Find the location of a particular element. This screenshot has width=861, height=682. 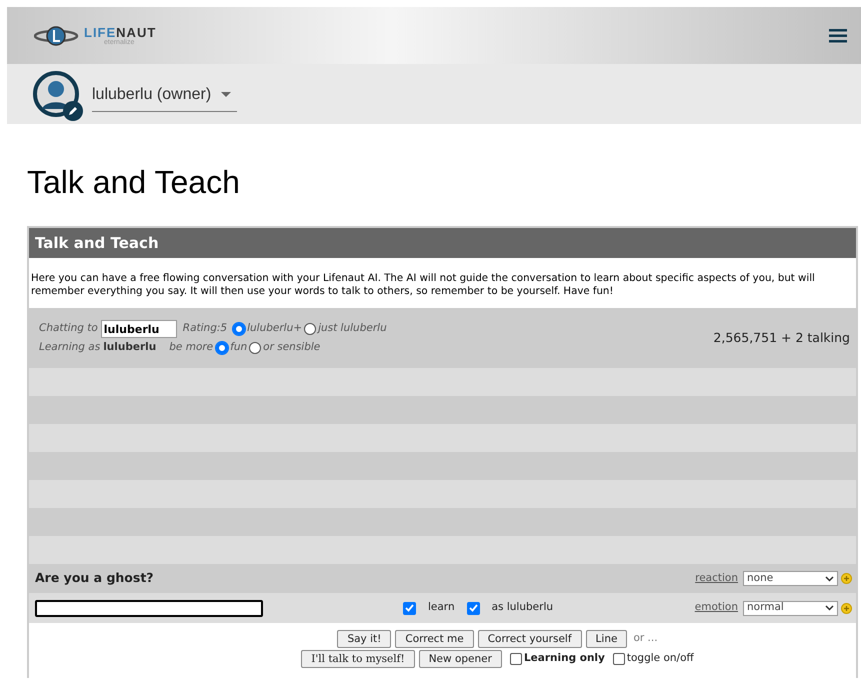

logo-text: LIFE is located at coordinates (100, 32).